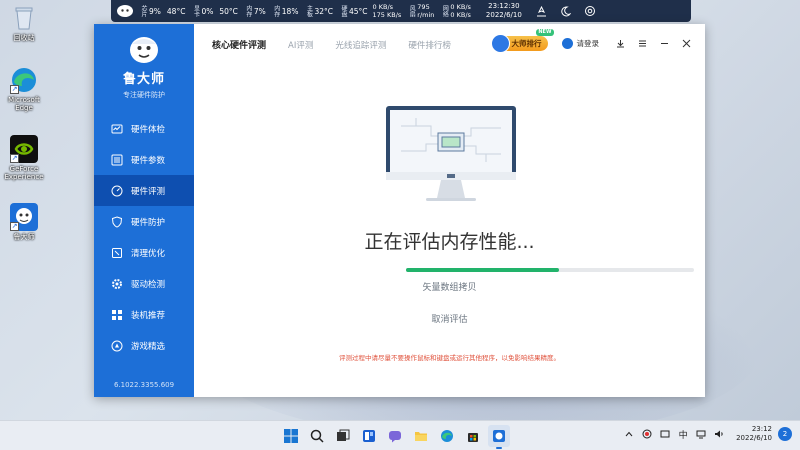  I want to click on sidebar-item-params: 硬件参数, so click(144, 159).